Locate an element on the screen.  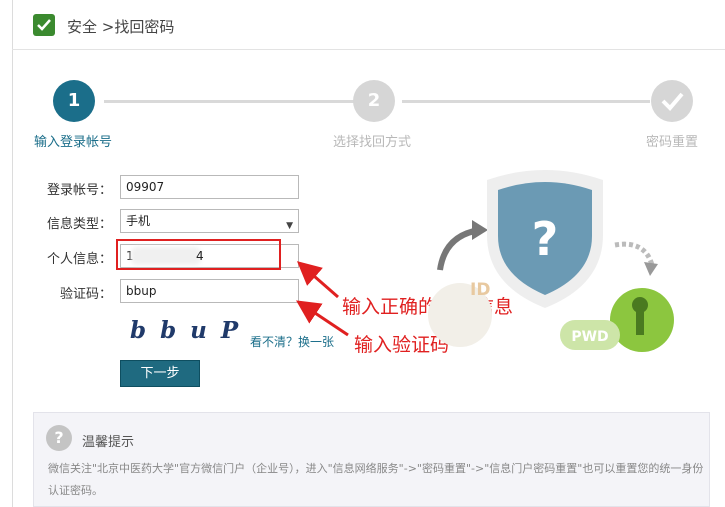
info-type-label: 信息类型： is located at coordinates (79, 224).